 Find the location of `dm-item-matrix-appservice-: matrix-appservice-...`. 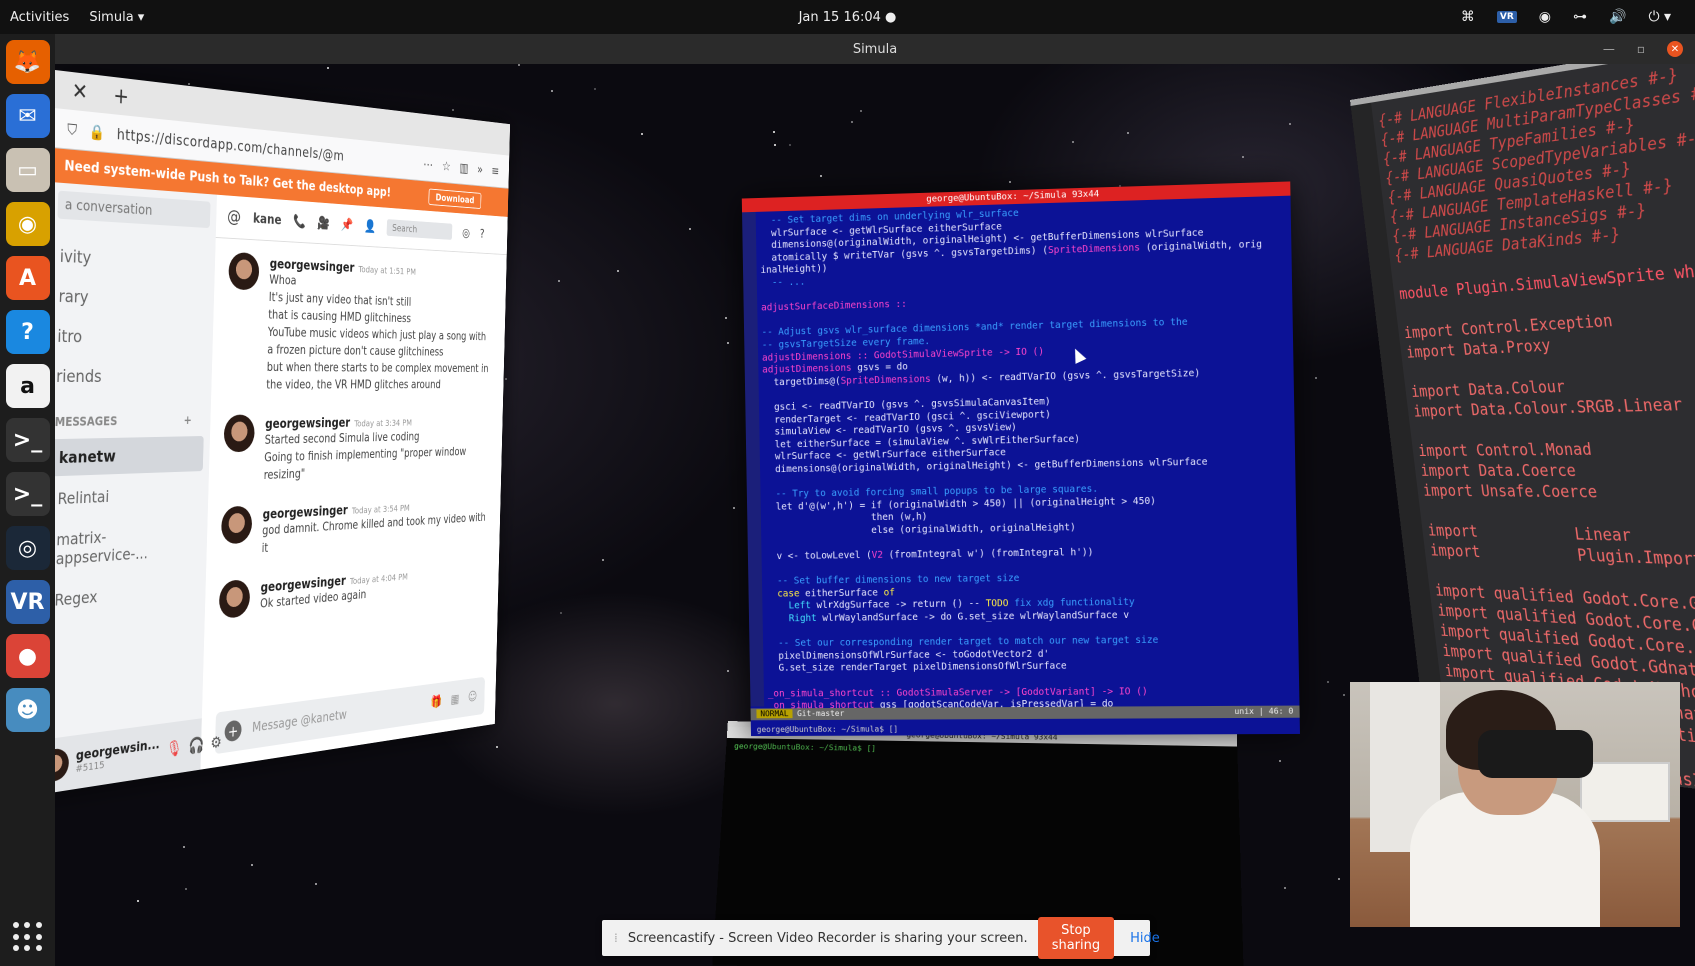

dm-item-matrix-appservice-: matrix-appservice-... is located at coordinates (123, 546).